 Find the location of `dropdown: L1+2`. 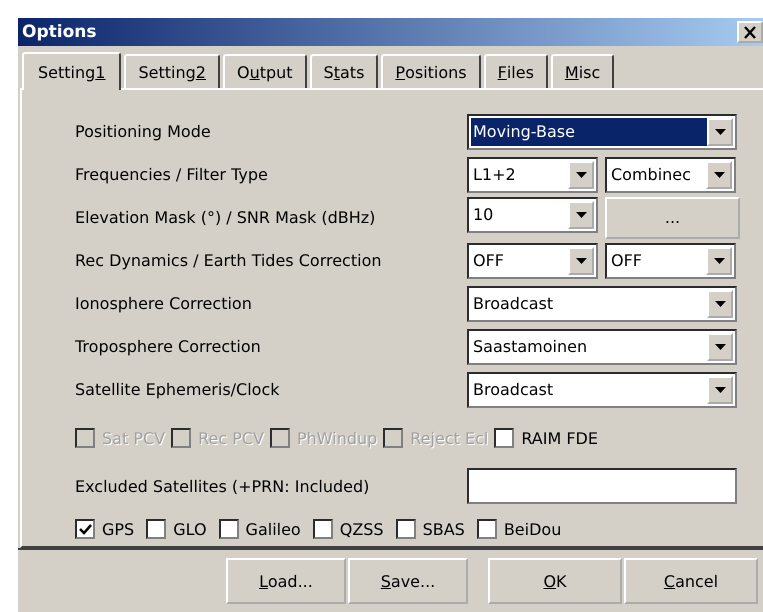

dropdown: L1+2 is located at coordinates (532, 174).